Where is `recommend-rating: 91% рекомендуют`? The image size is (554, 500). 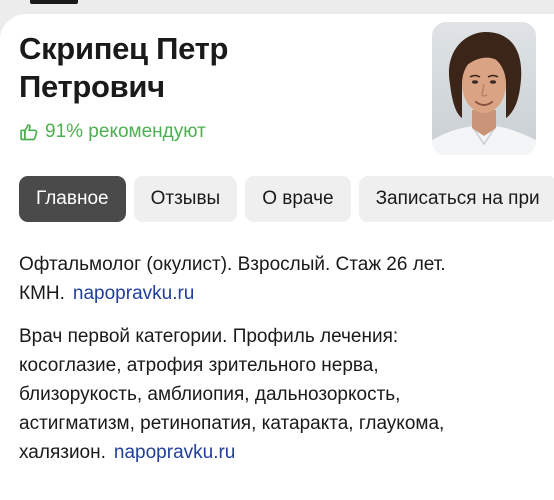
recommend-rating: 91% рекомендуют is located at coordinates (112, 132).